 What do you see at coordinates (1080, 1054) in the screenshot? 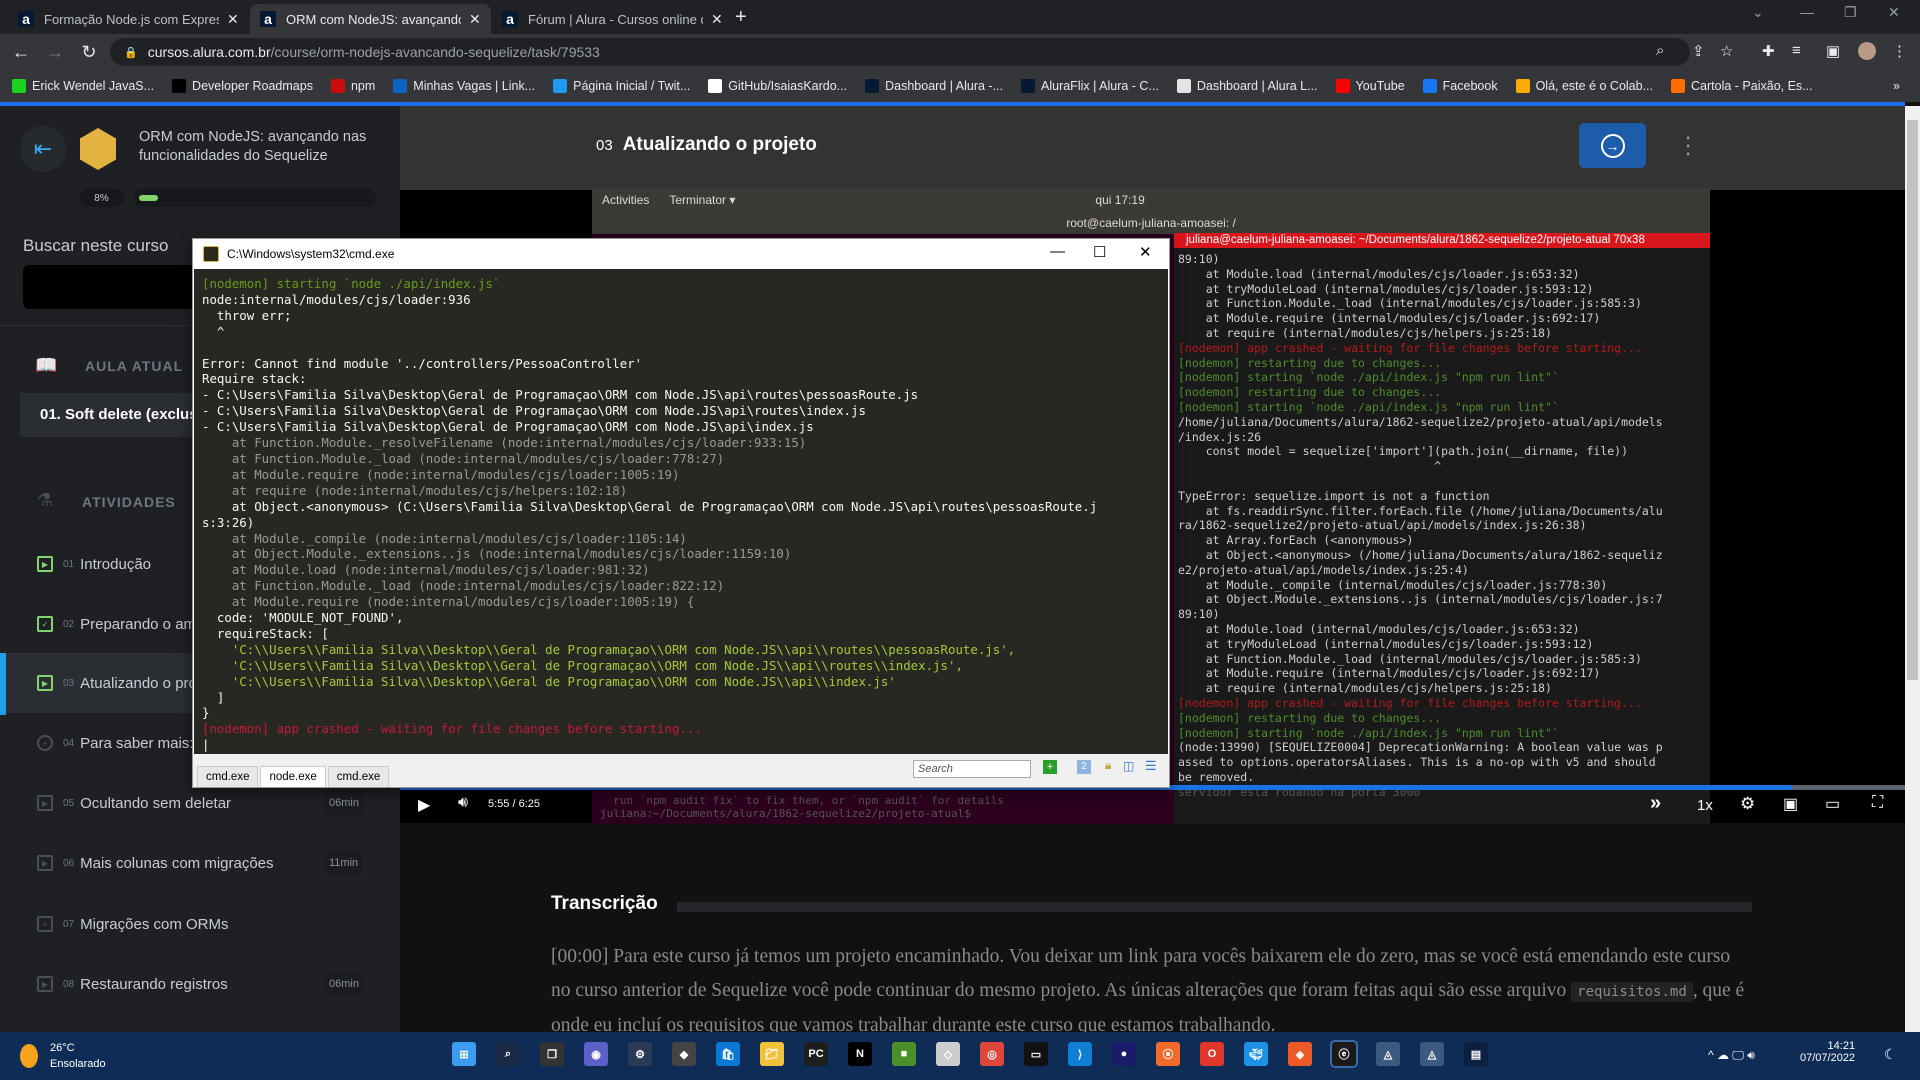
I see `vscode-icon: ⟩` at bounding box center [1080, 1054].